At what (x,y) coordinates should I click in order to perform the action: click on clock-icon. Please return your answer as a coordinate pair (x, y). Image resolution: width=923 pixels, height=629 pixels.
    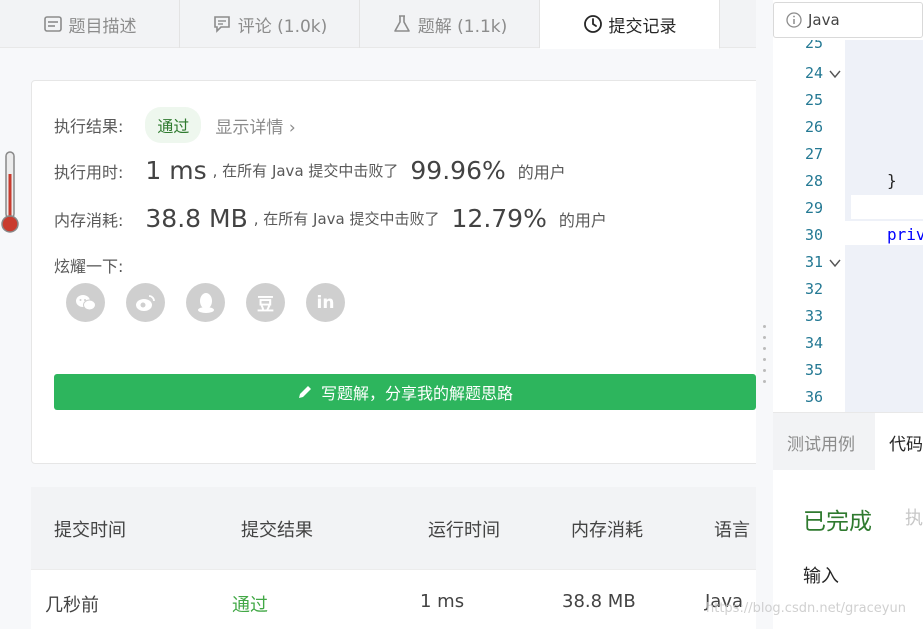
    Looking at the image, I should click on (592, 24).